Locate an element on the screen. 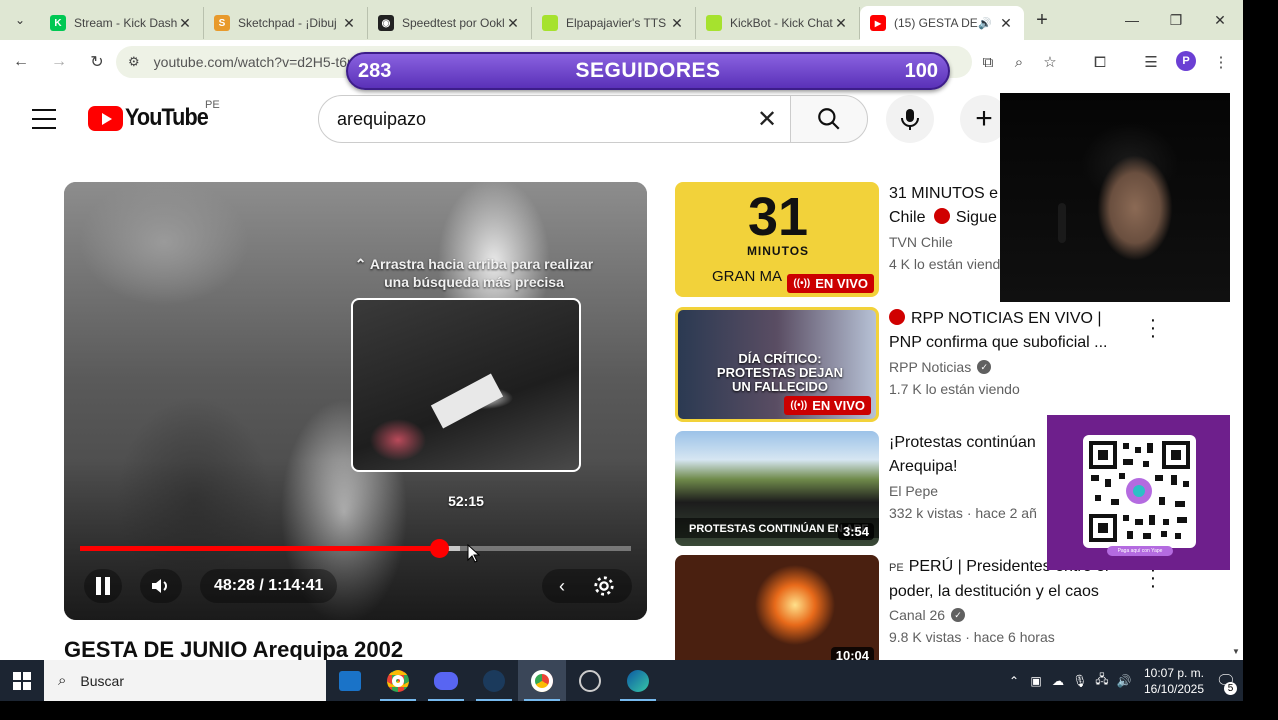 Image resolution: width=1278 pixels, height=720 pixels. chevron-left-icon: ‹ is located at coordinates (562, 586).